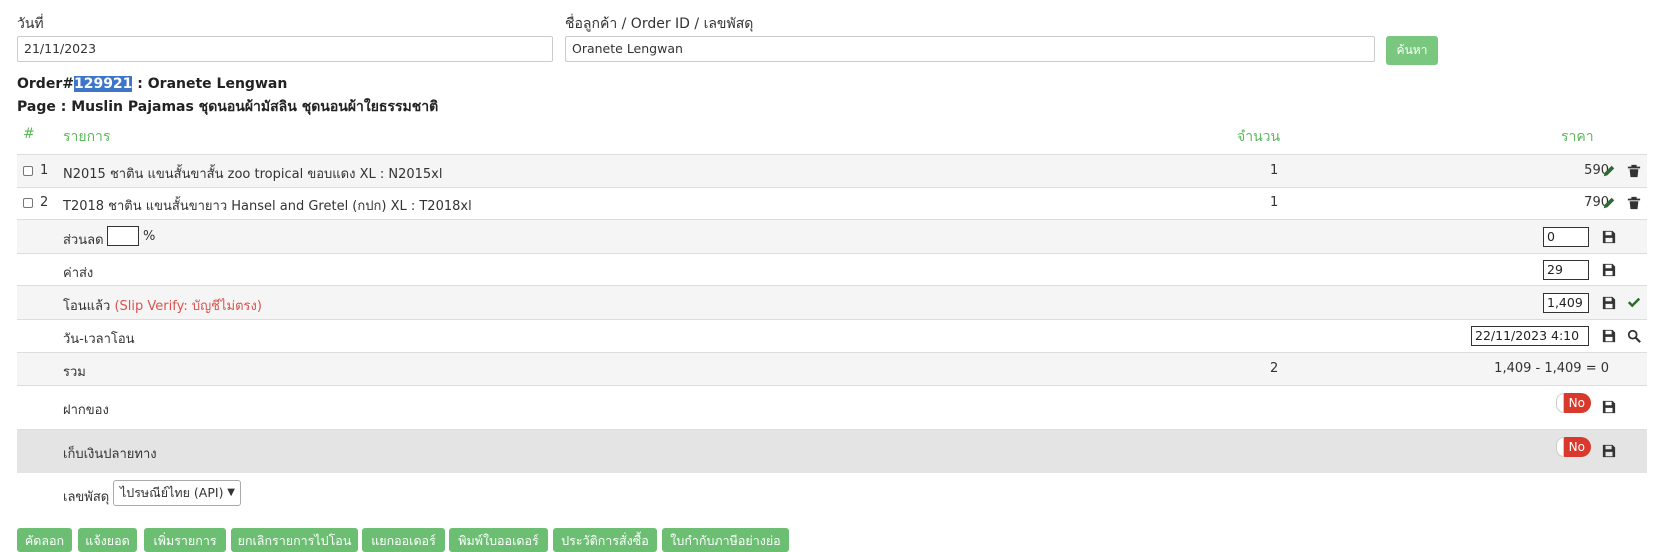  What do you see at coordinates (832, 335) in the screenshot?
I see `transfer-time-row: วัน-เวลาโอน 22/11/2023 4:10` at bounding box center [832, 335].